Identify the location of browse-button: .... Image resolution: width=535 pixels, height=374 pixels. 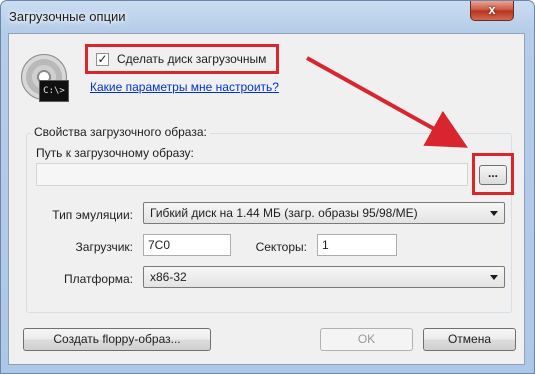
(493, 175).